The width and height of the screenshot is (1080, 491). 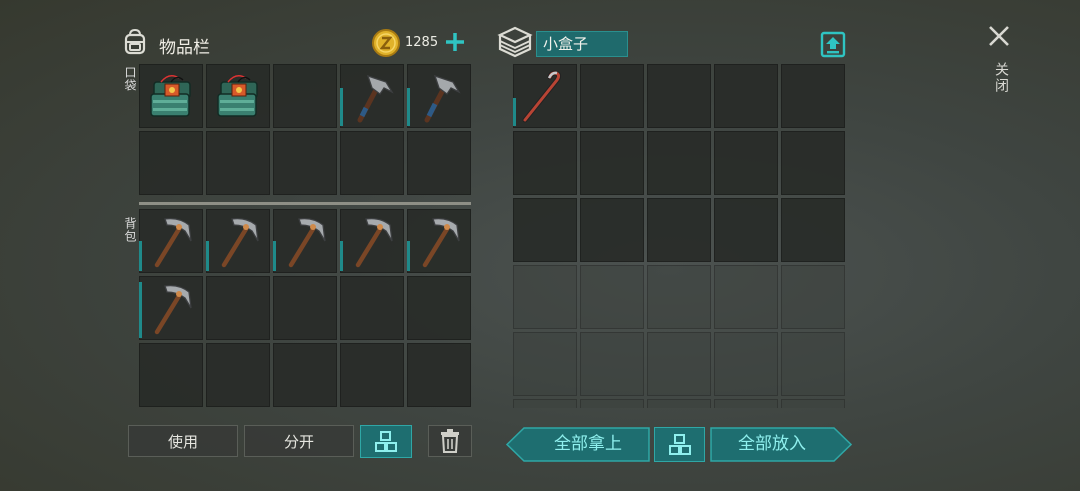 I want to click on sort-inventory-button, so click(x=386, y=441).